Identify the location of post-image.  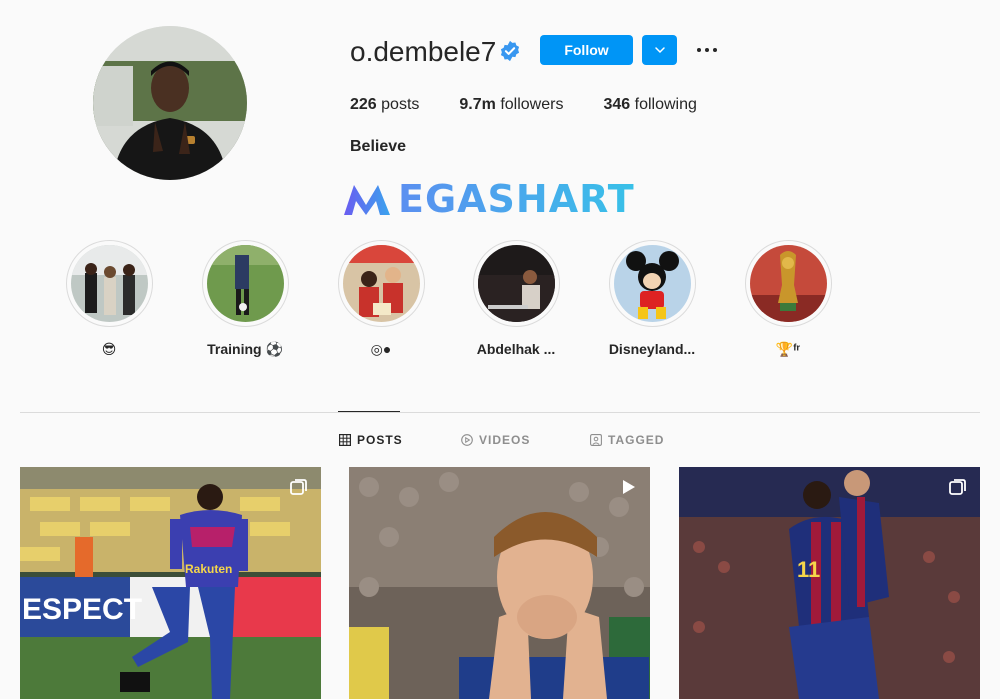
(499, 583).